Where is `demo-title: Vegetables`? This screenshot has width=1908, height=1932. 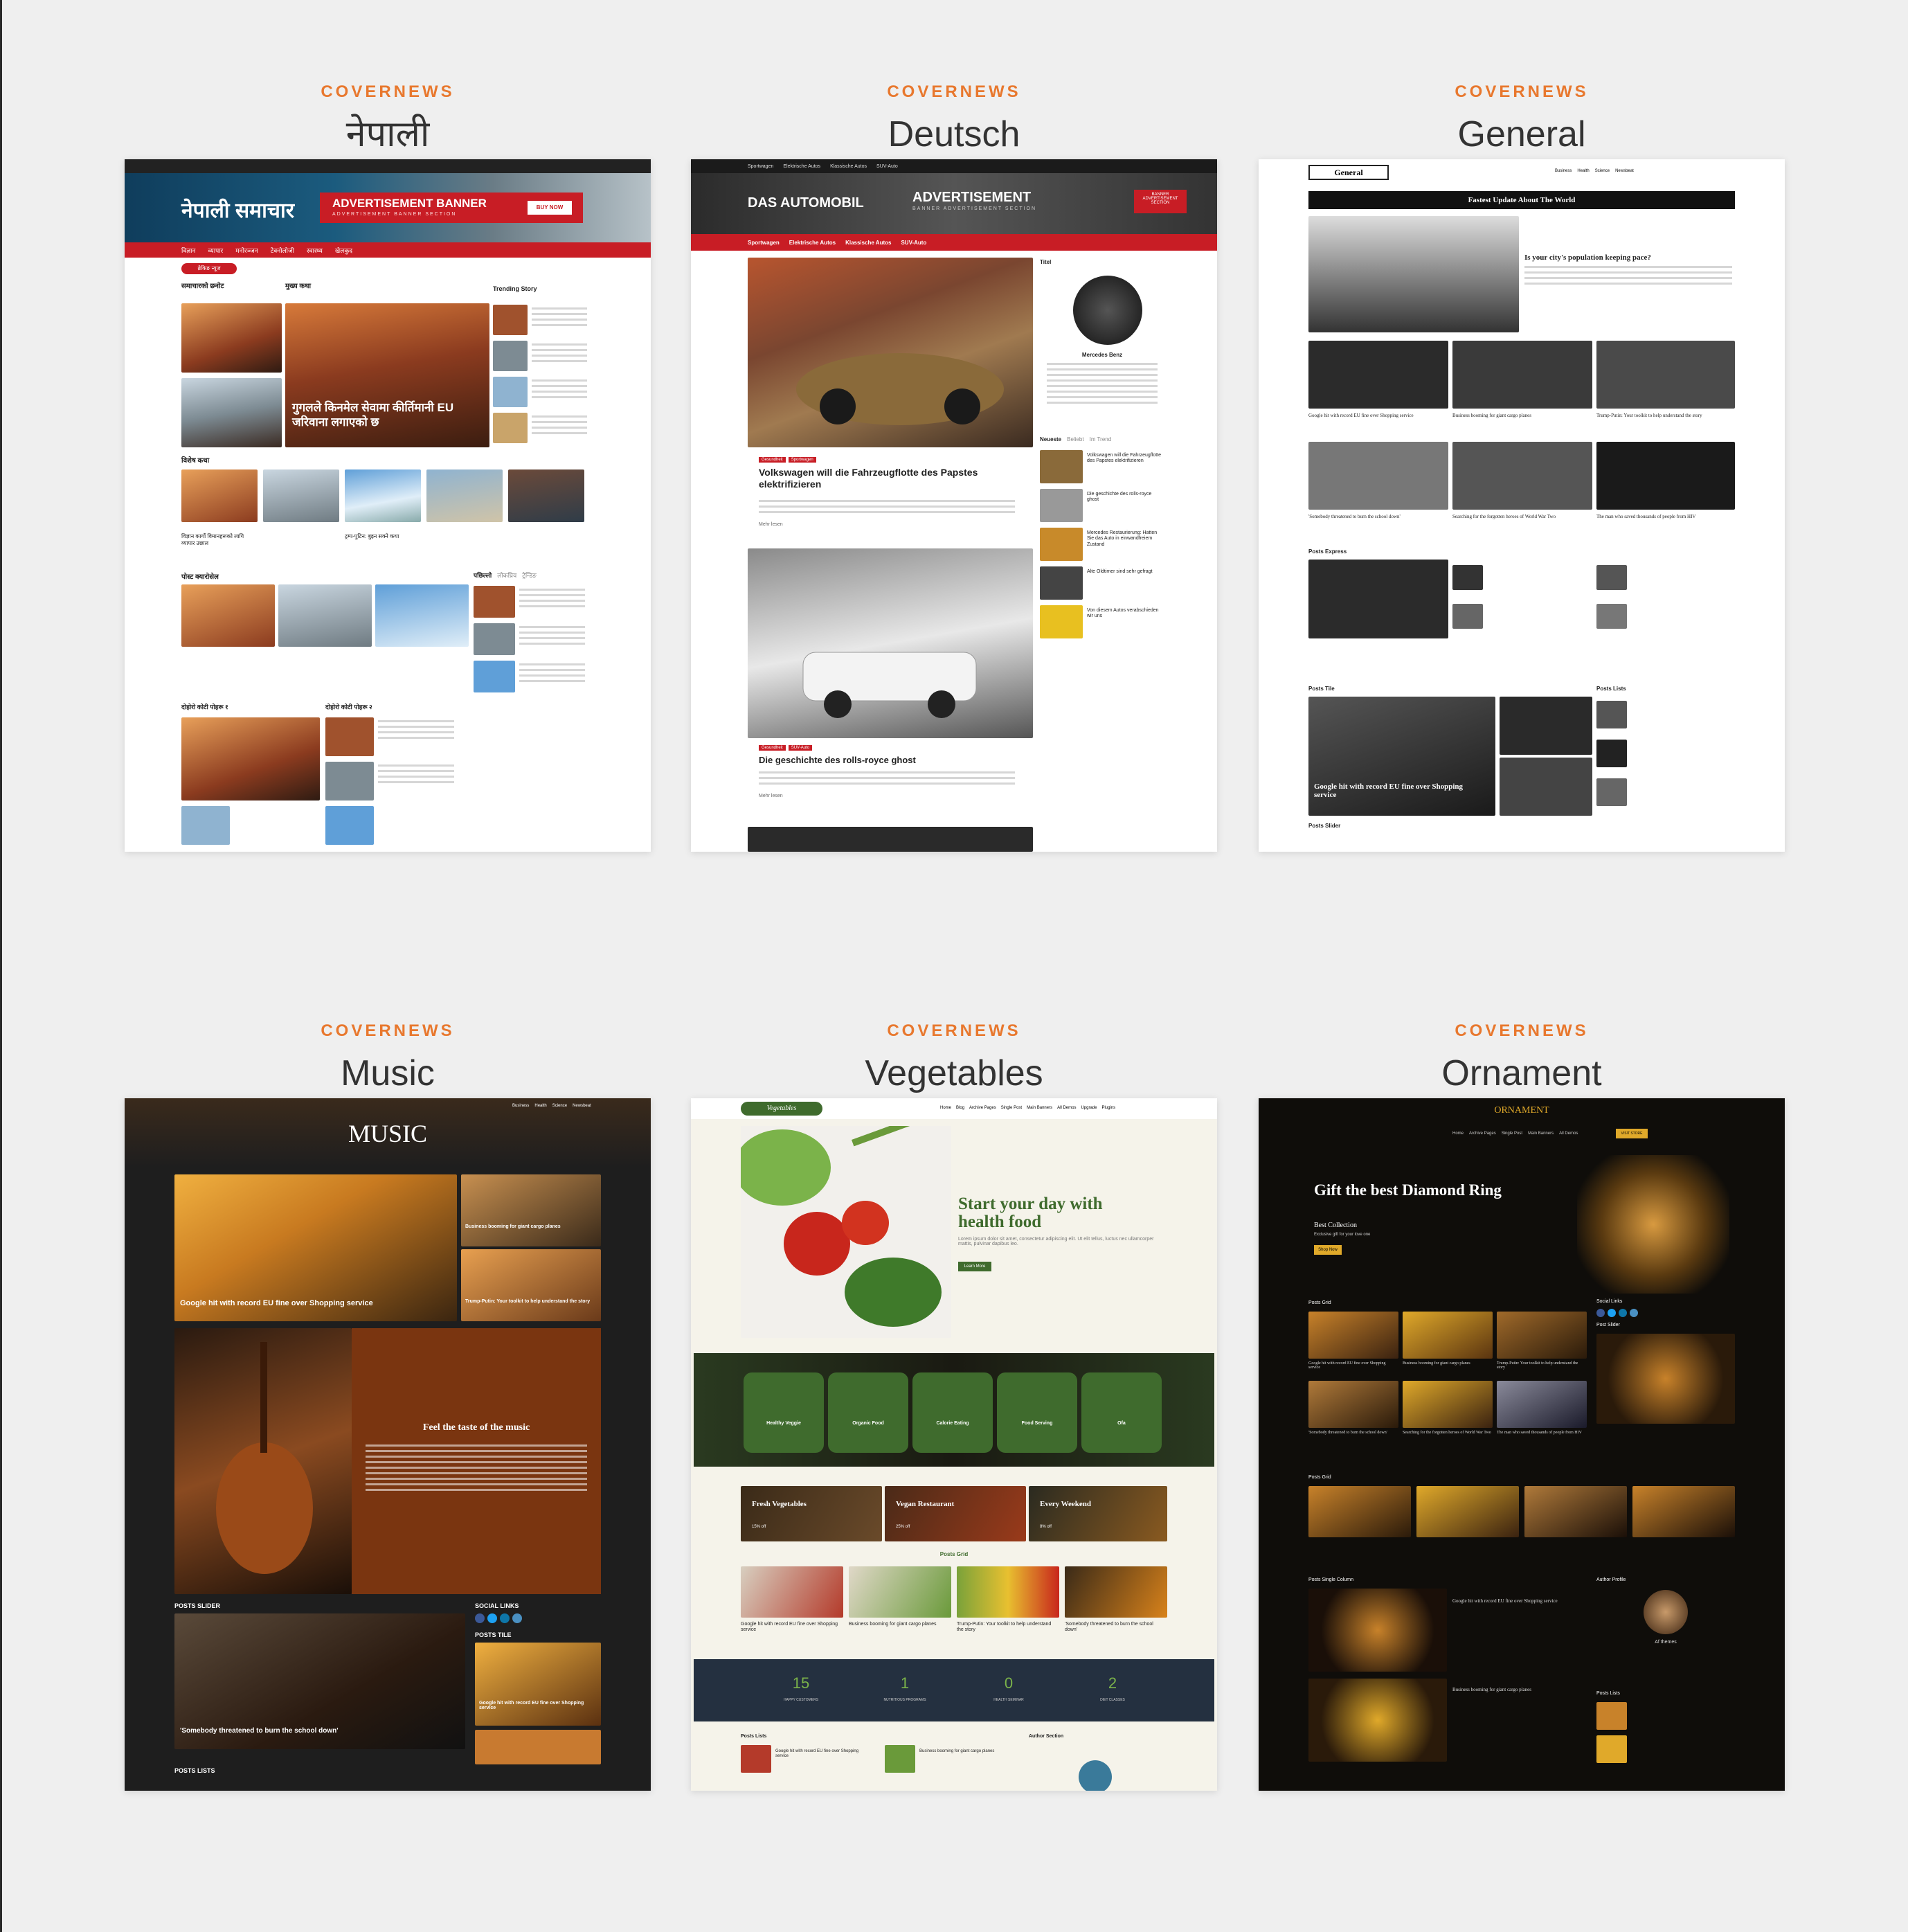 demo-title: Vegetables is located at coordinates (954, 1073).